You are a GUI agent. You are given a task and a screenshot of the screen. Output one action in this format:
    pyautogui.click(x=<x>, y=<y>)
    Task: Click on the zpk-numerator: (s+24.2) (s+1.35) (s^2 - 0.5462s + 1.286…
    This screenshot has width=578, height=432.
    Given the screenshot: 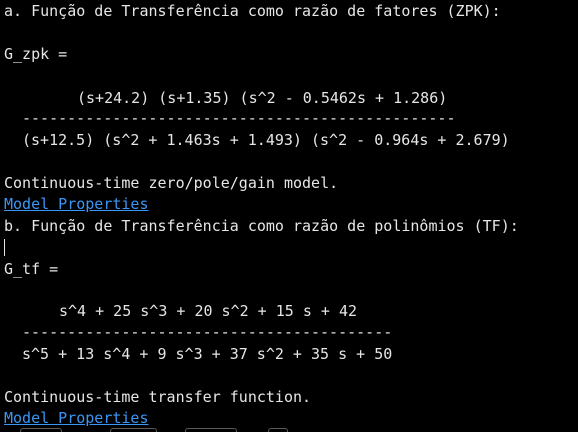 What is the action you would take?
    pyautogui.click(x=262, y=98)
    